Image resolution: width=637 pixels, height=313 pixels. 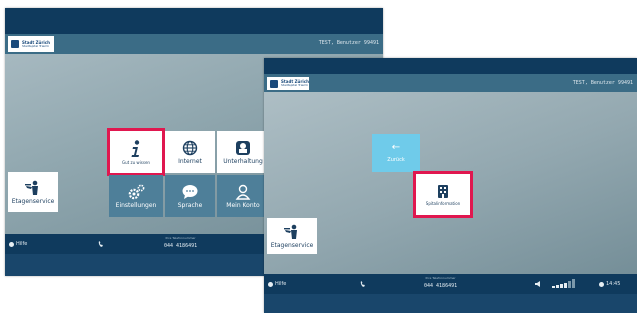 I want to click on footer-bar, so click(x=450, y=303).